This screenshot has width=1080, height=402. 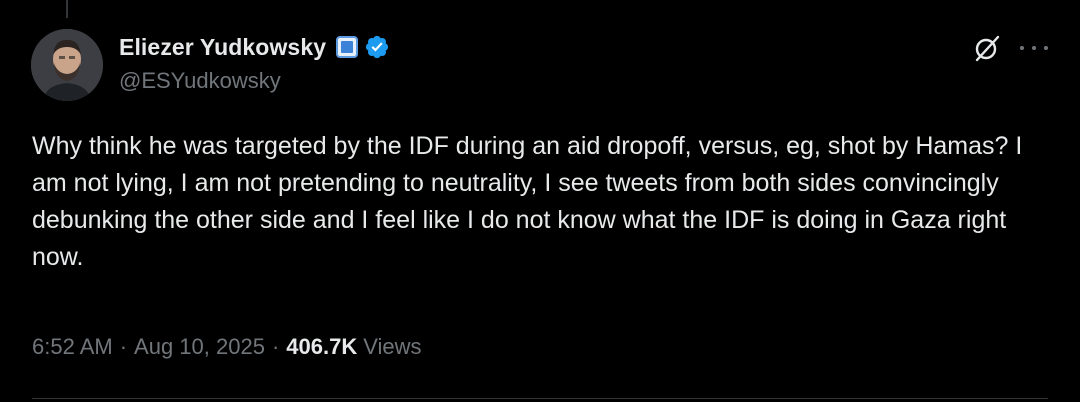 I want to click on name-row: Eliezer Yudkowsky, so click(x=254, y=47).